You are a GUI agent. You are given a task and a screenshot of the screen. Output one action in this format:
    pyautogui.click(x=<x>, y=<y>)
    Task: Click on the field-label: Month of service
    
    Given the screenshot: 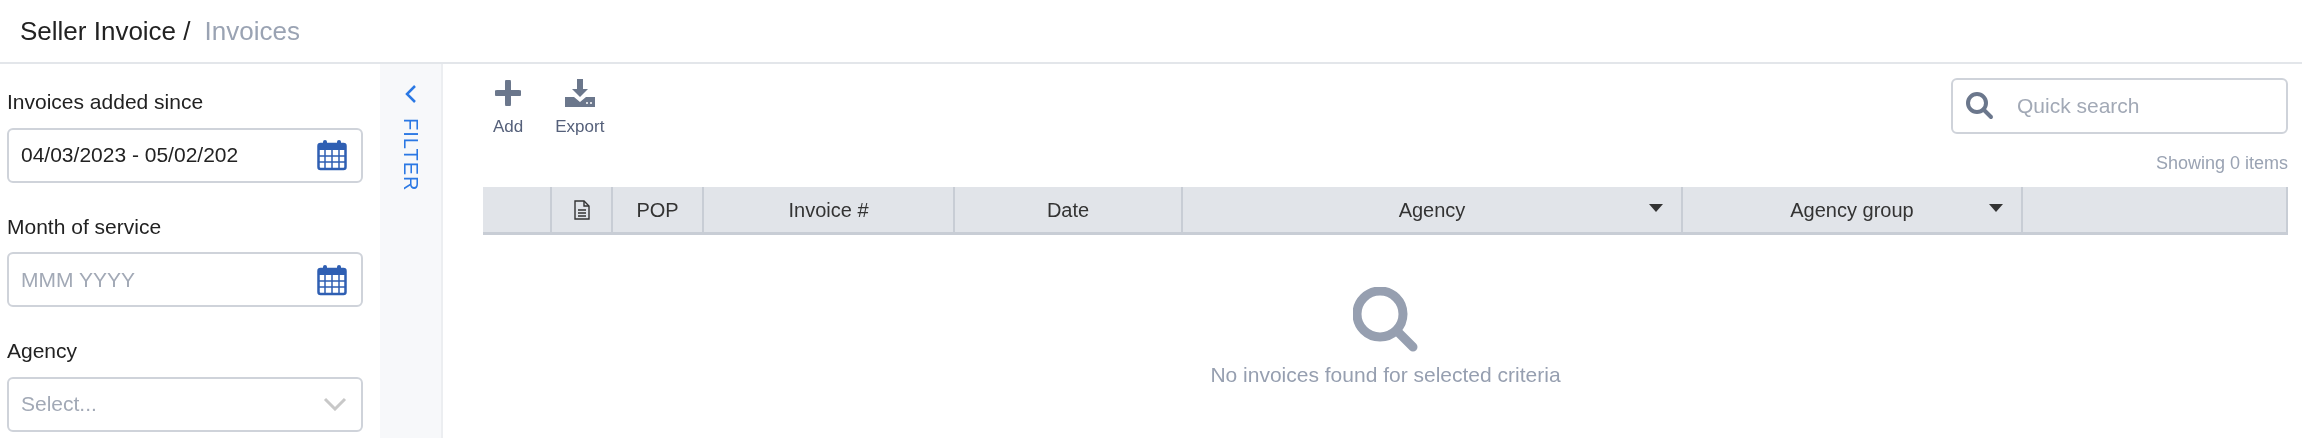 What is the action you would take?
    pyautogui.click(x=85, y=226)
    